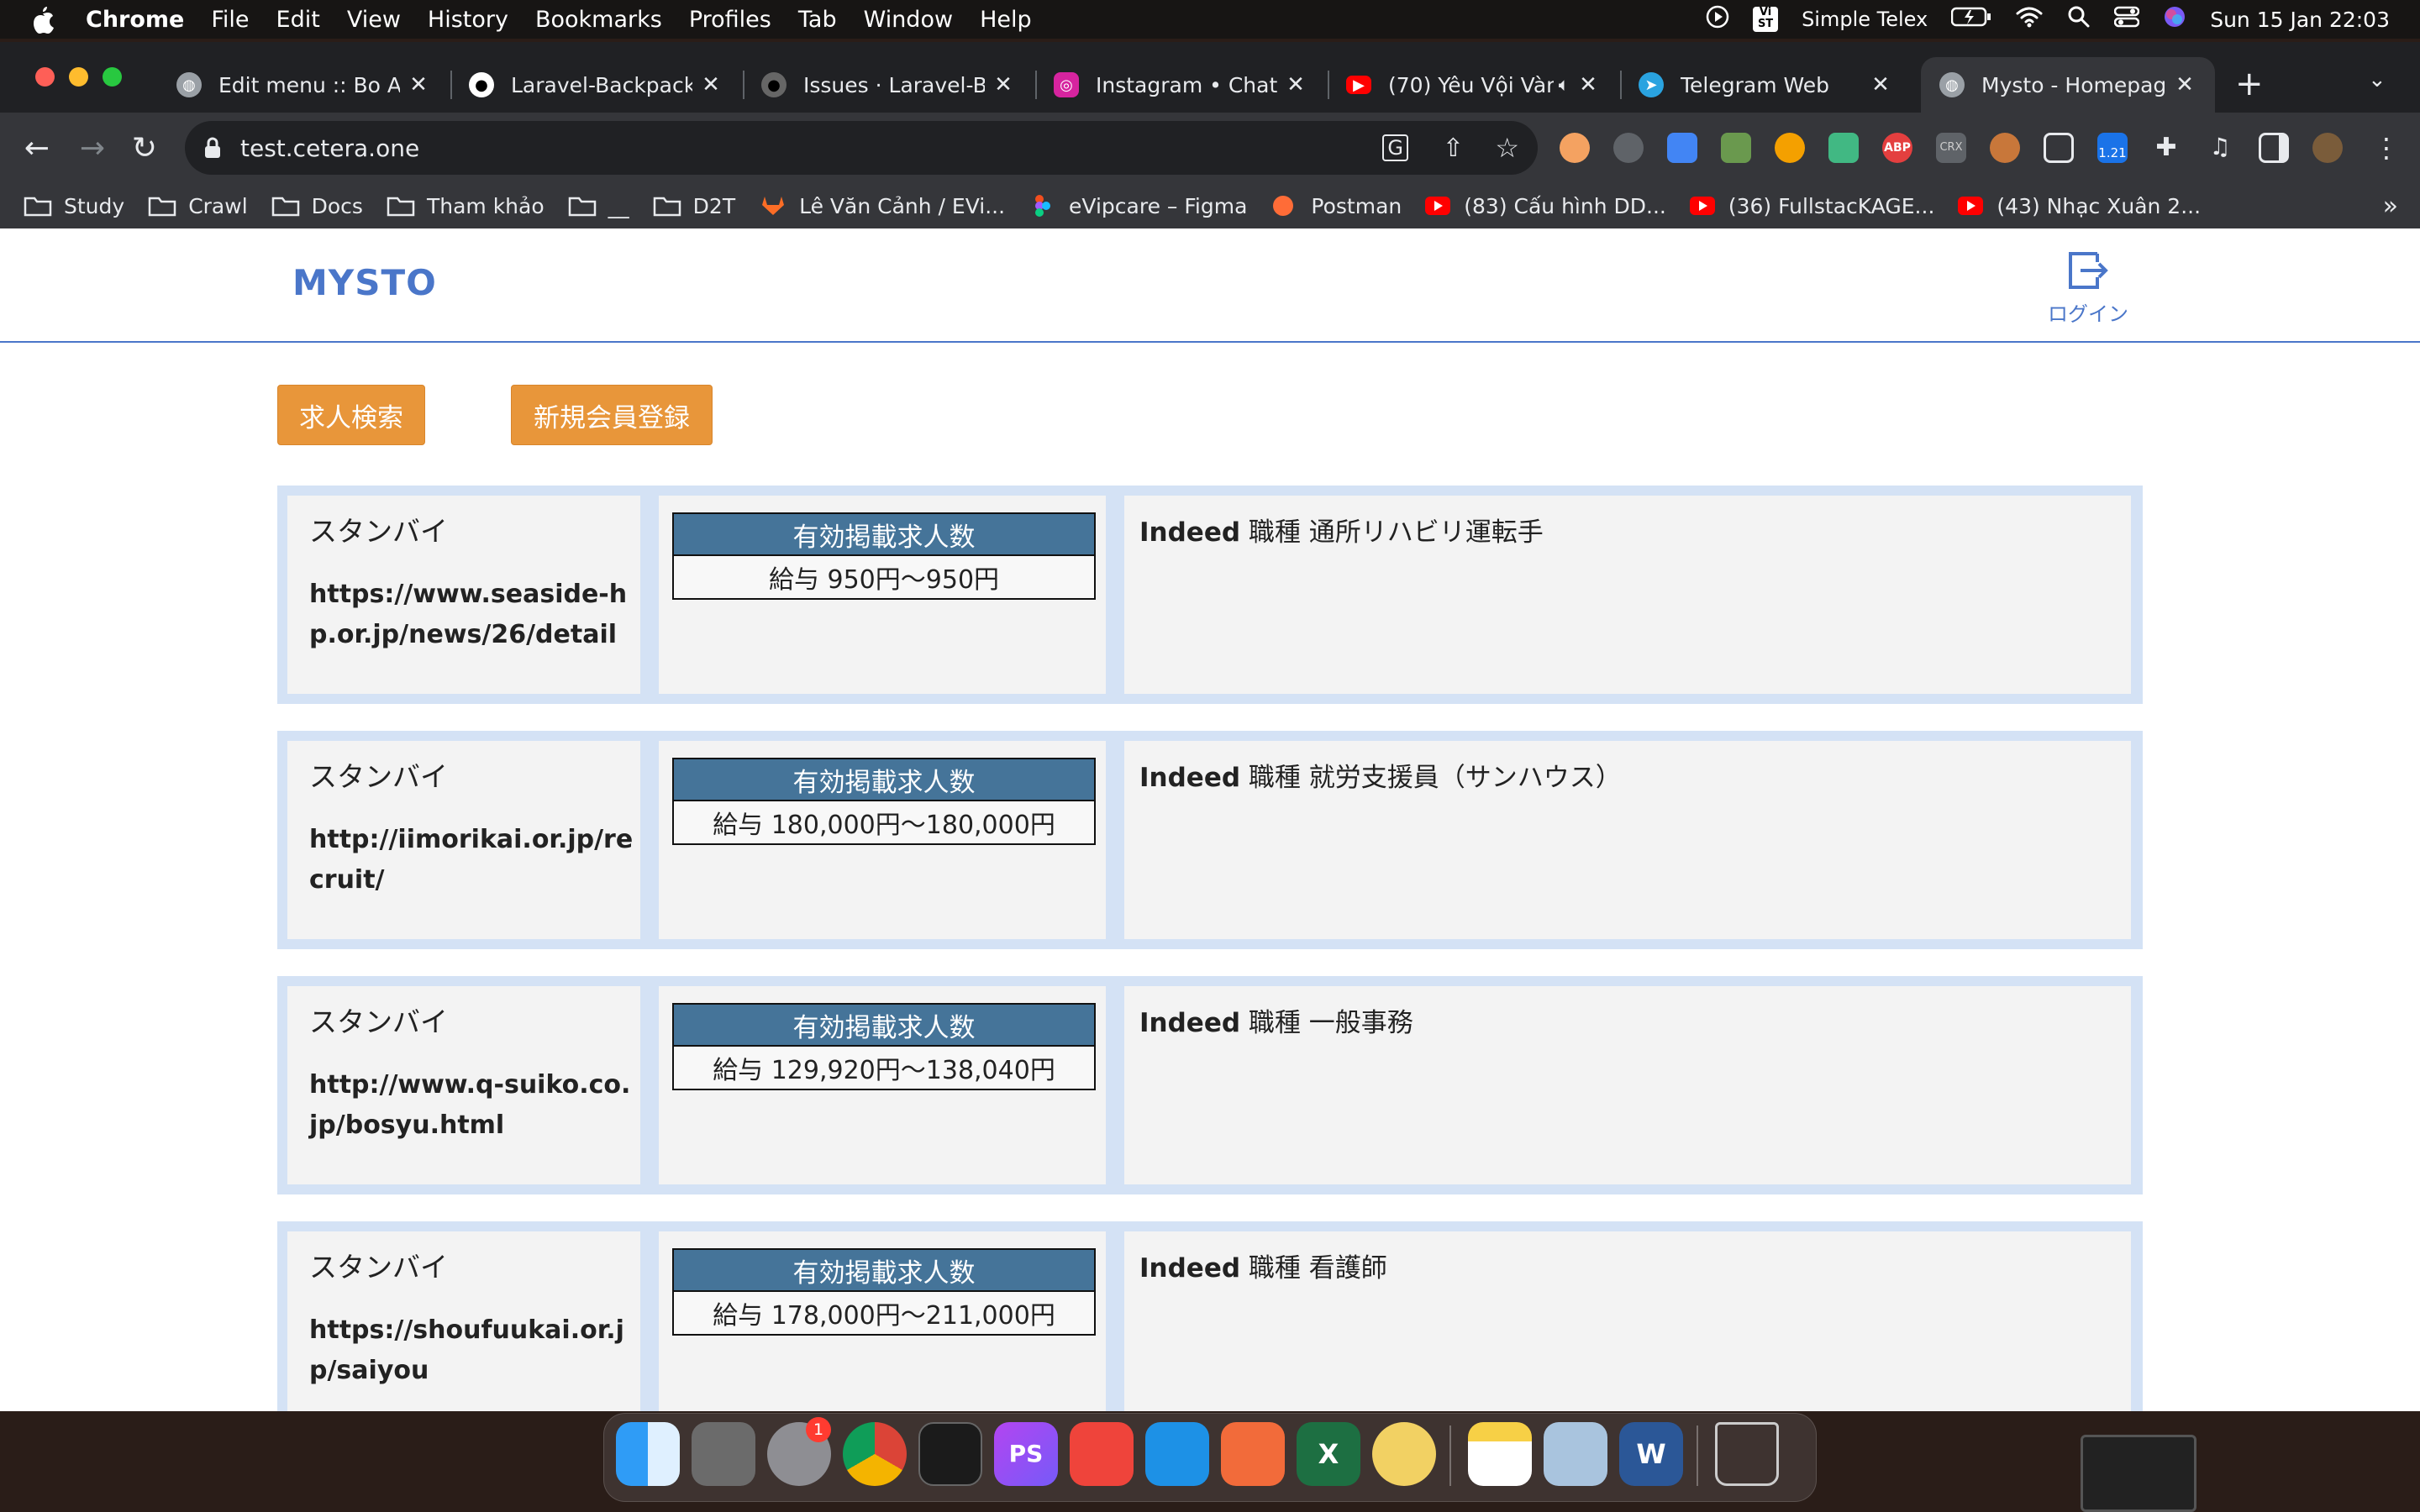 Image resolution: width=2420 pixels, height=1512 pixels. What do you see at coordinates (1137, 206) in the screenshot?
I see `bookmark-figma: eVipcare – Figma` at bounding box center [1137, 206].